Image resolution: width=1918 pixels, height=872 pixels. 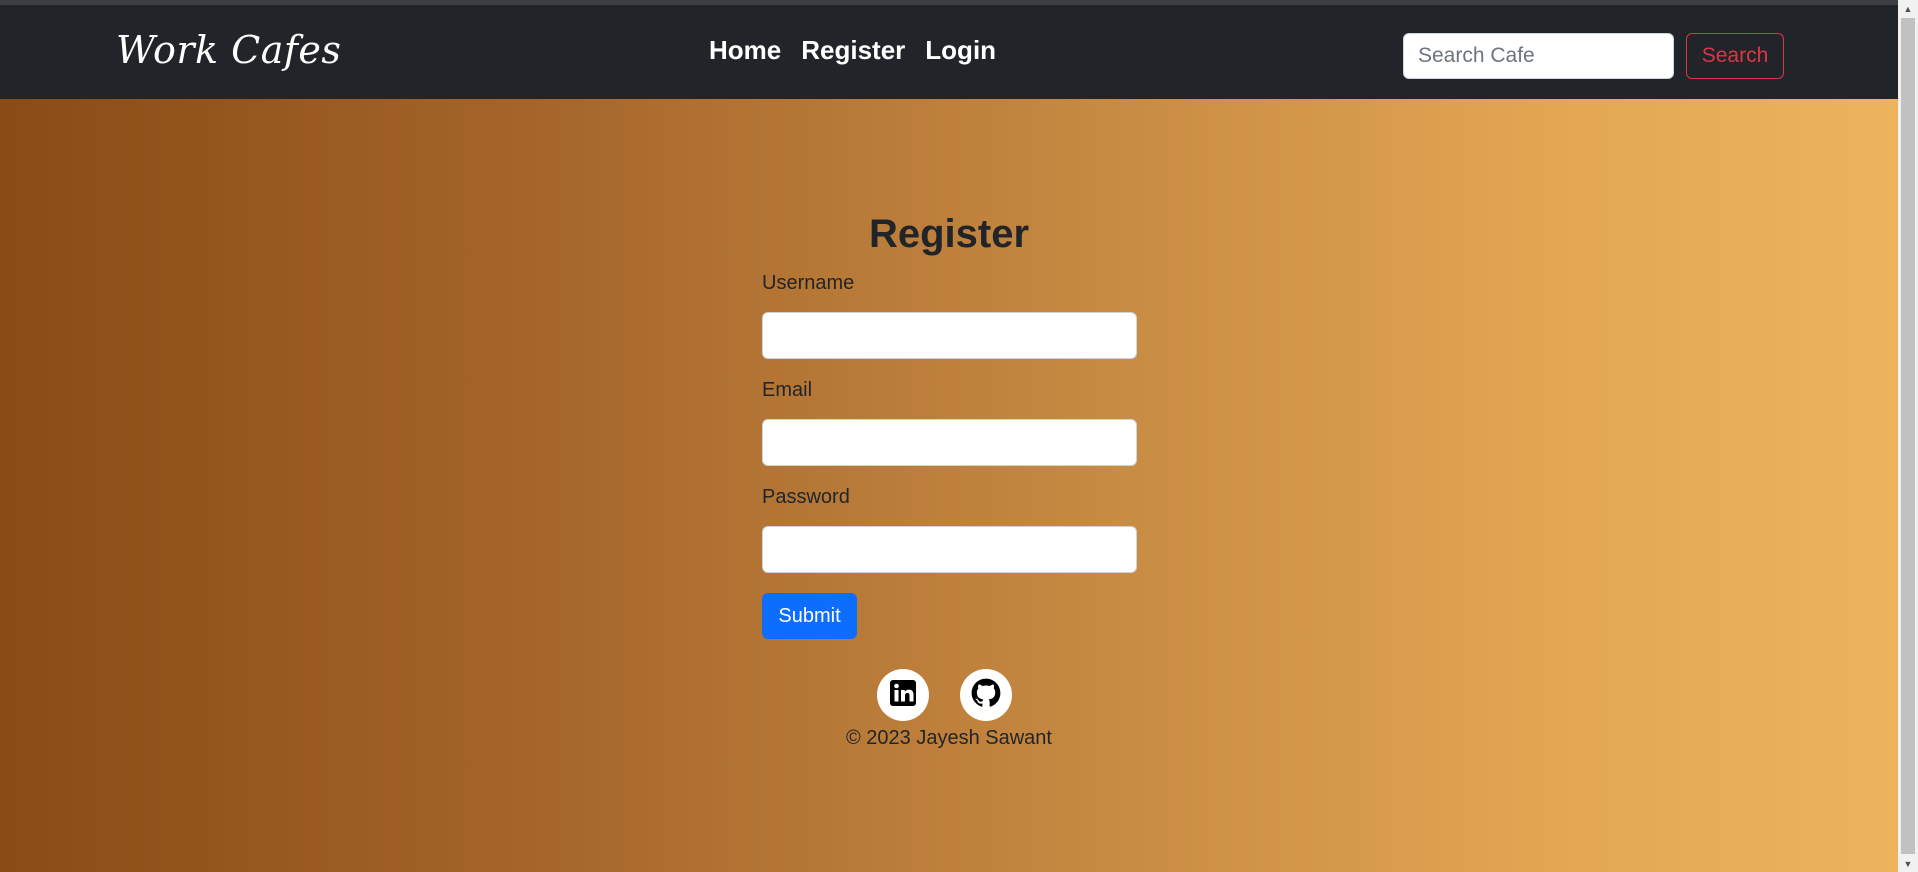 I want to click on scrollbar: ▲ ▼, so click(x=1908, y=436).